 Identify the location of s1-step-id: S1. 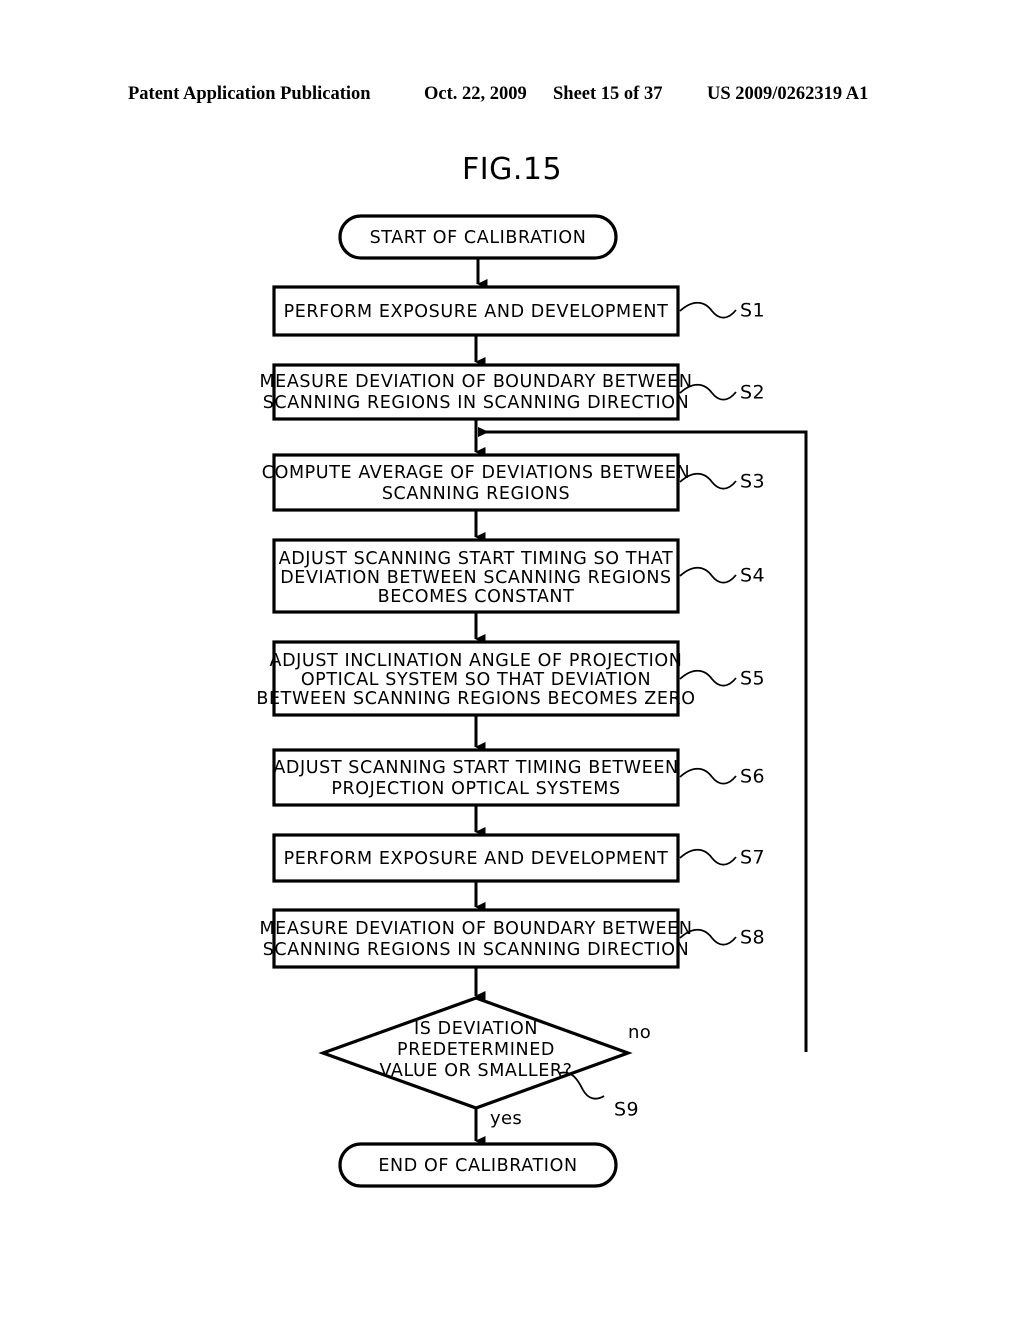
(752, 311).